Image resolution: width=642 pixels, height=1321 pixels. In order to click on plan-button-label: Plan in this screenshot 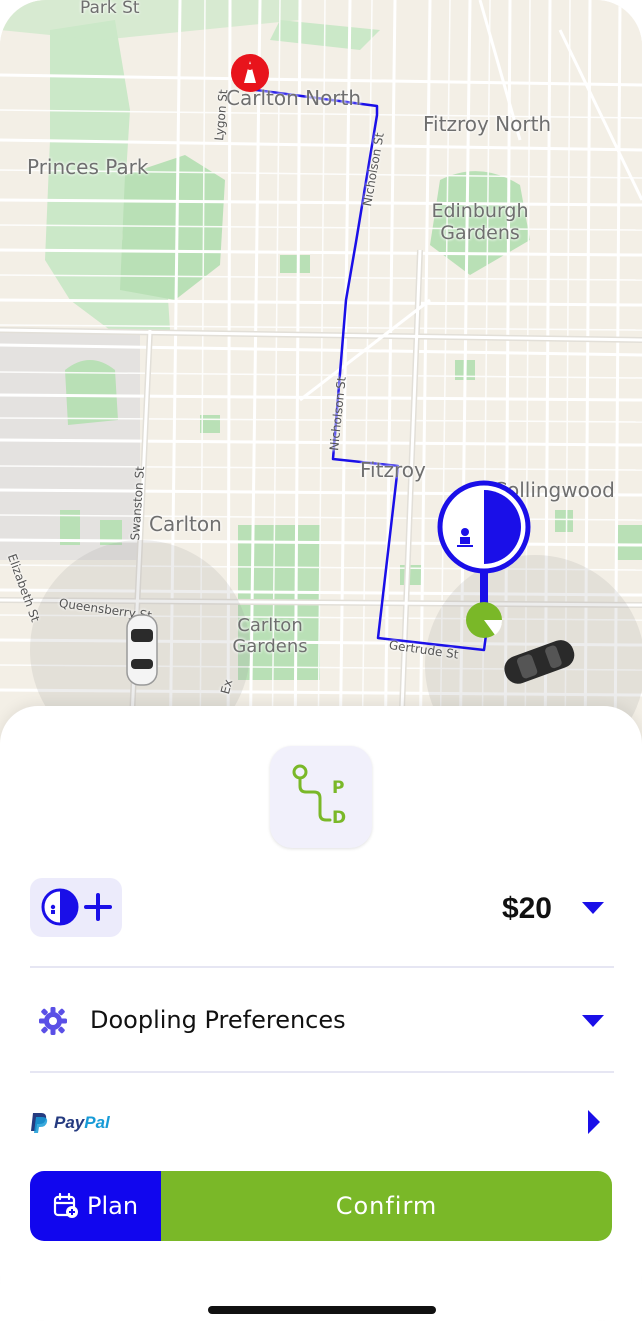, I will do `click(112, 1206)`.